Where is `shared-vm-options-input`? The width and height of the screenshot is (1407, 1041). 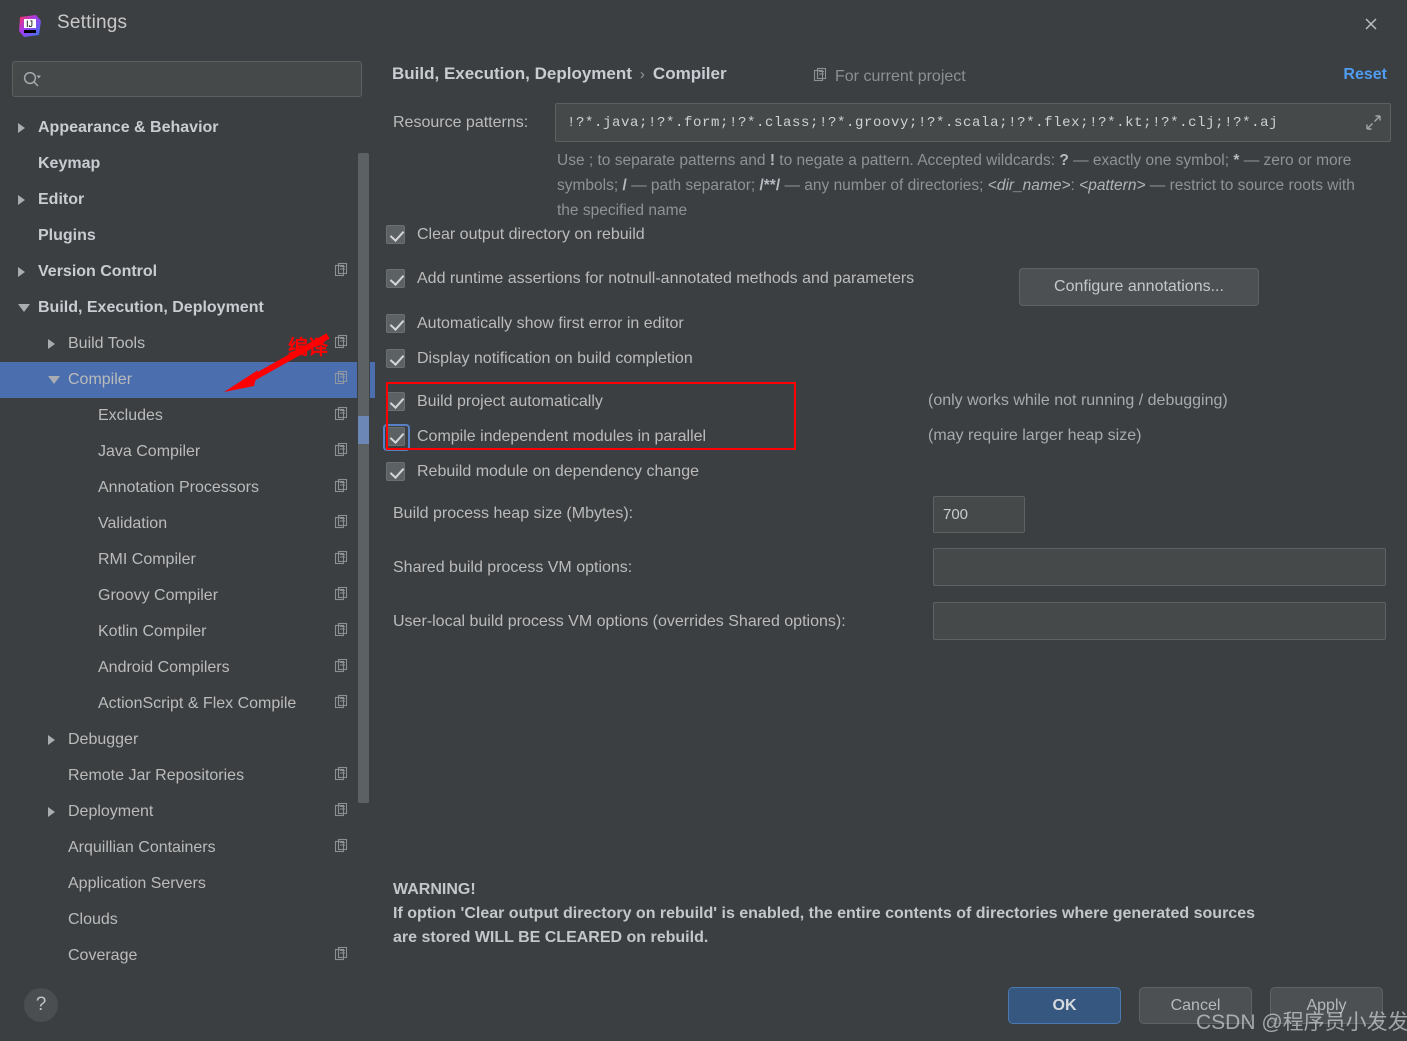
shared-vm-options-input is located at coordinates (1159, 567).